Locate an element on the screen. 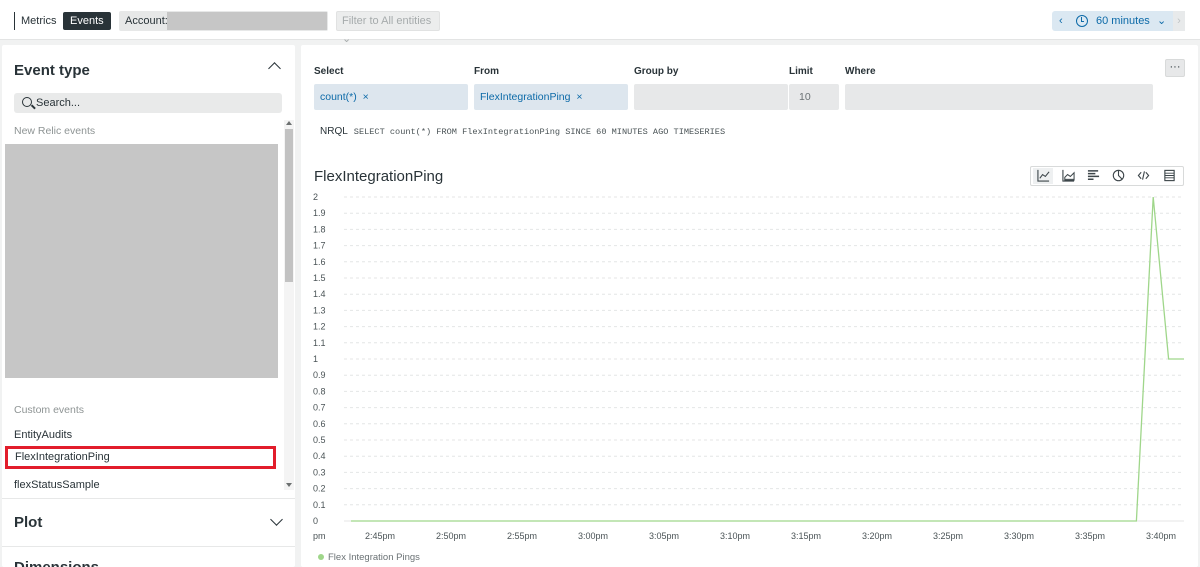 The width and height of the screenshot is (1200, 567). y-tick-label: 1.5 is located at coordinates (319, 278).